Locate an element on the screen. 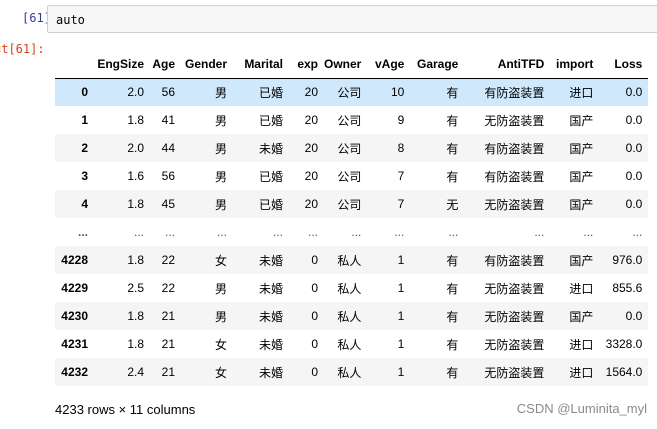 The width and height of the screenshot is (657, 429). table-cell: 41 is located at coordinates (168, 120).